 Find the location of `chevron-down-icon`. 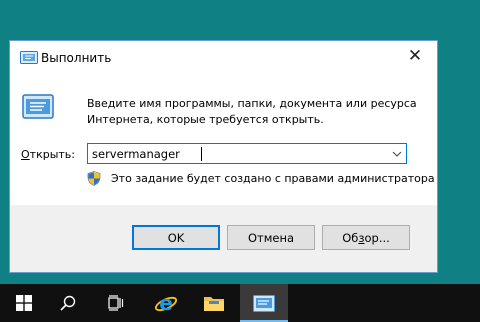

chevron-down-icon is located at coordinates (397, 154).